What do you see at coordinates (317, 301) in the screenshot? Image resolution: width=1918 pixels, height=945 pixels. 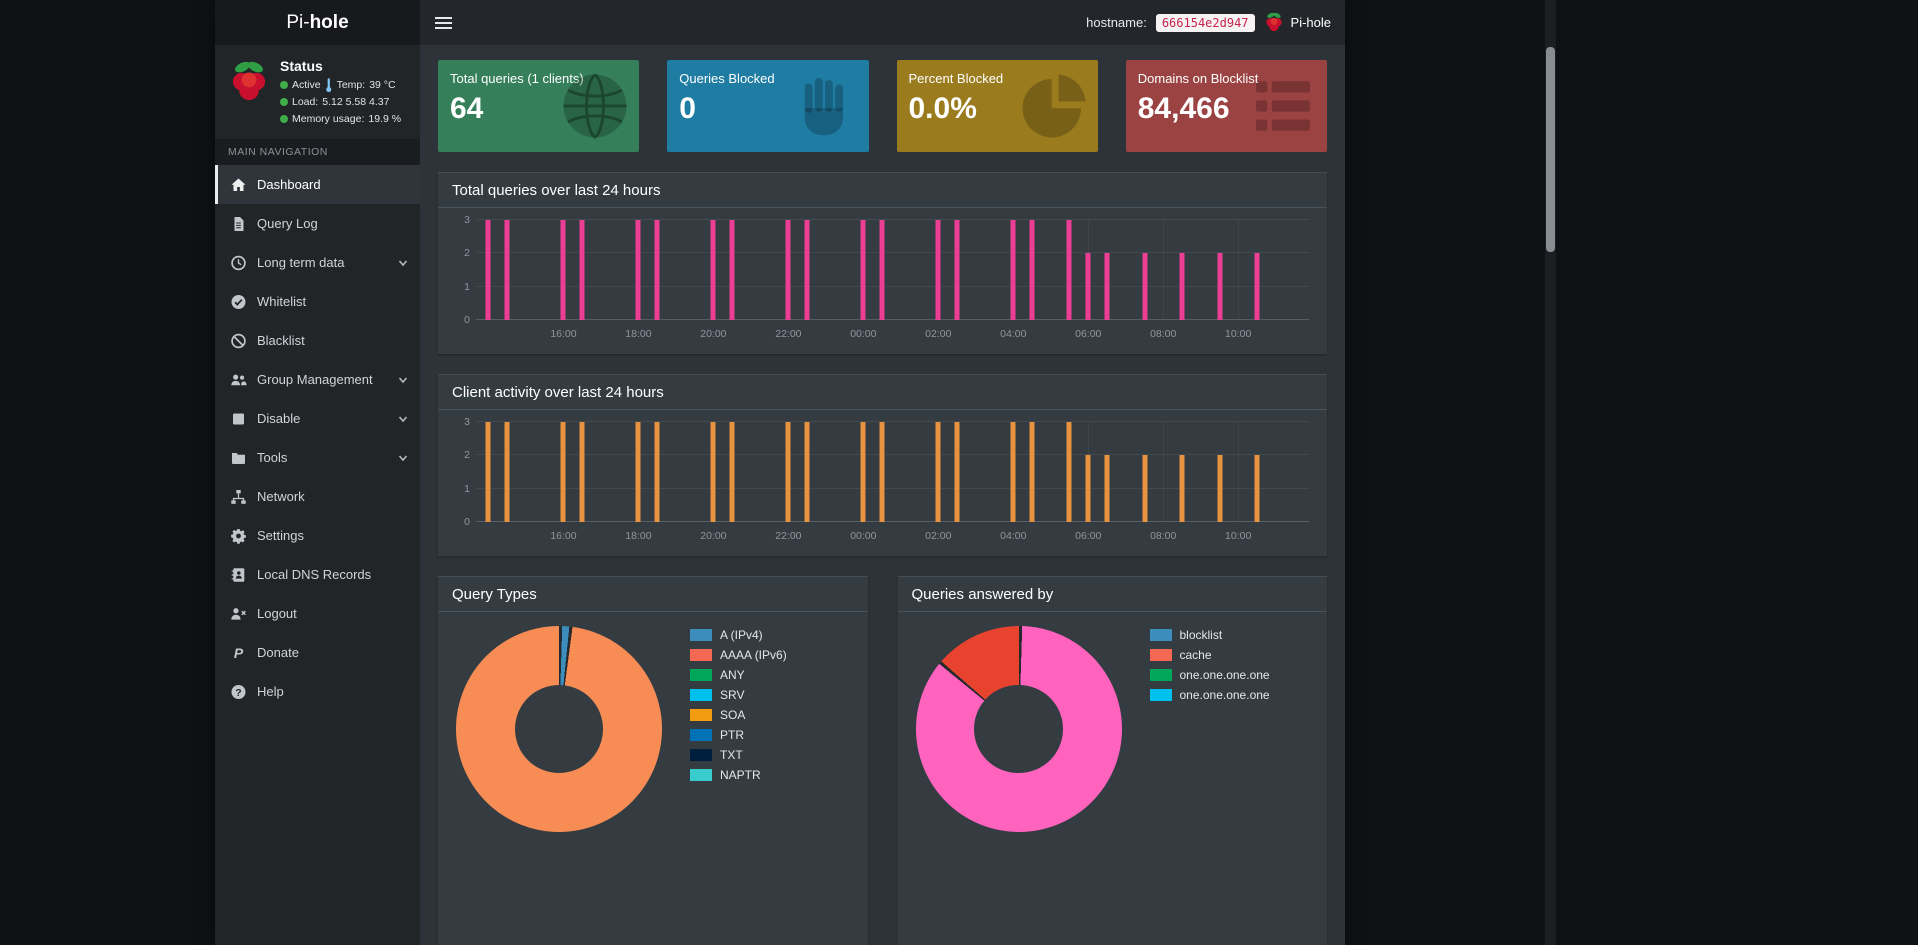 I see `sidebar-item-whitelist: Whitelist` at bounding box center [317, 301].